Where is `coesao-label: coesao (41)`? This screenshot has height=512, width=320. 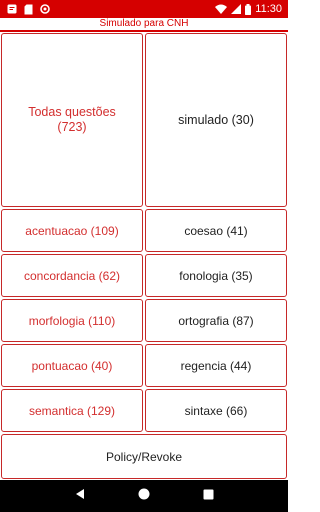 coesao-label: coesao (41) is located at coordinates (216, 230).